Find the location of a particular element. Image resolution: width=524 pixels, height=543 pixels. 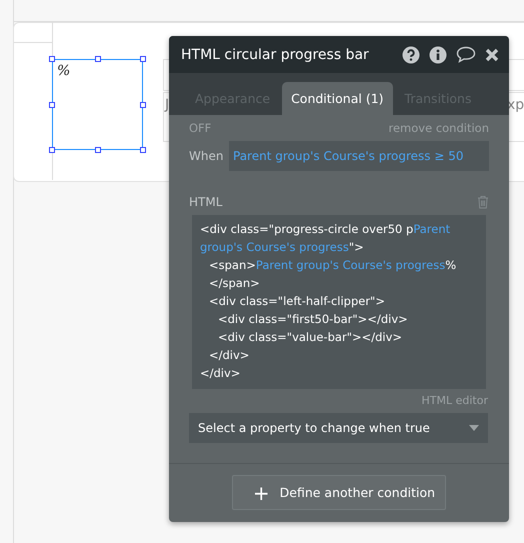

info-icon is located at coordinates (438, 55).